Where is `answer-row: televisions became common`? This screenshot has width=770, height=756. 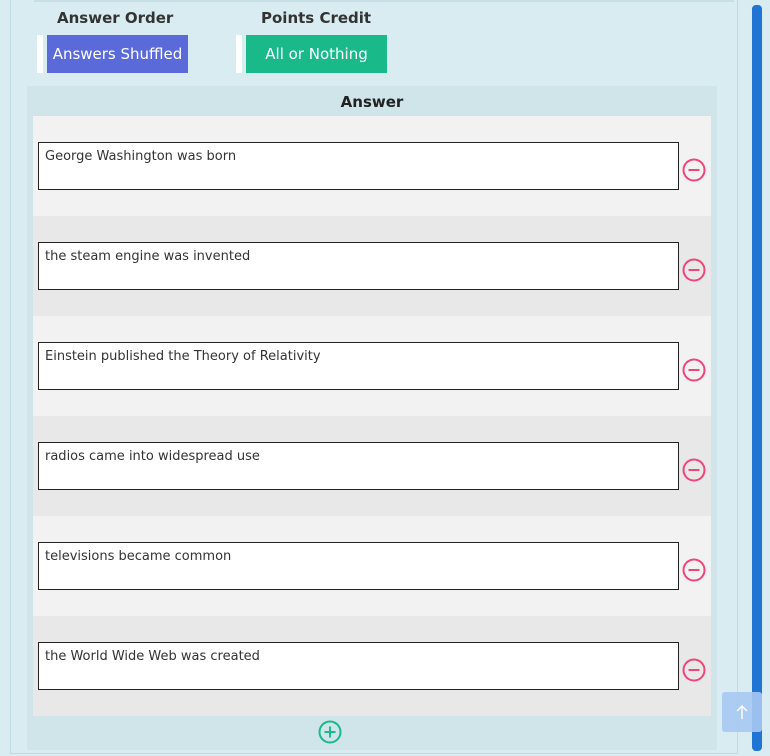
answer-row: televisions became common is located at coordinates (372, 566).